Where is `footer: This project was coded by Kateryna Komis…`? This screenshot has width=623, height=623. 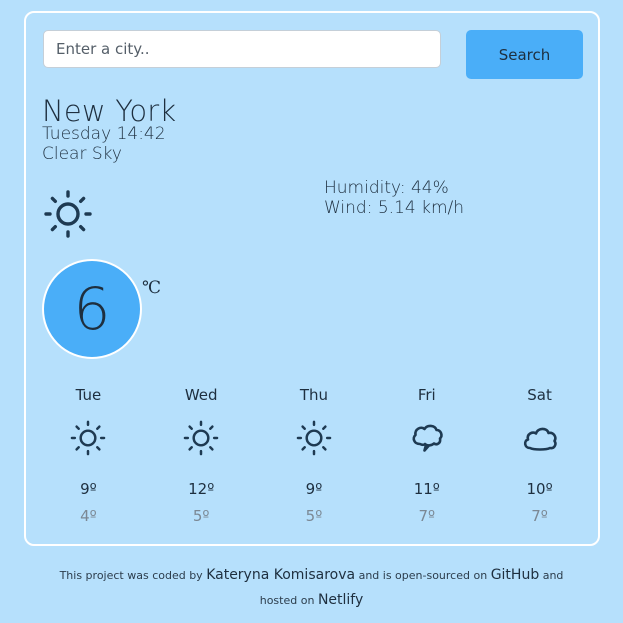
footer: This project was coded by Kateryna Komis… is located at coordinates (311, 588).